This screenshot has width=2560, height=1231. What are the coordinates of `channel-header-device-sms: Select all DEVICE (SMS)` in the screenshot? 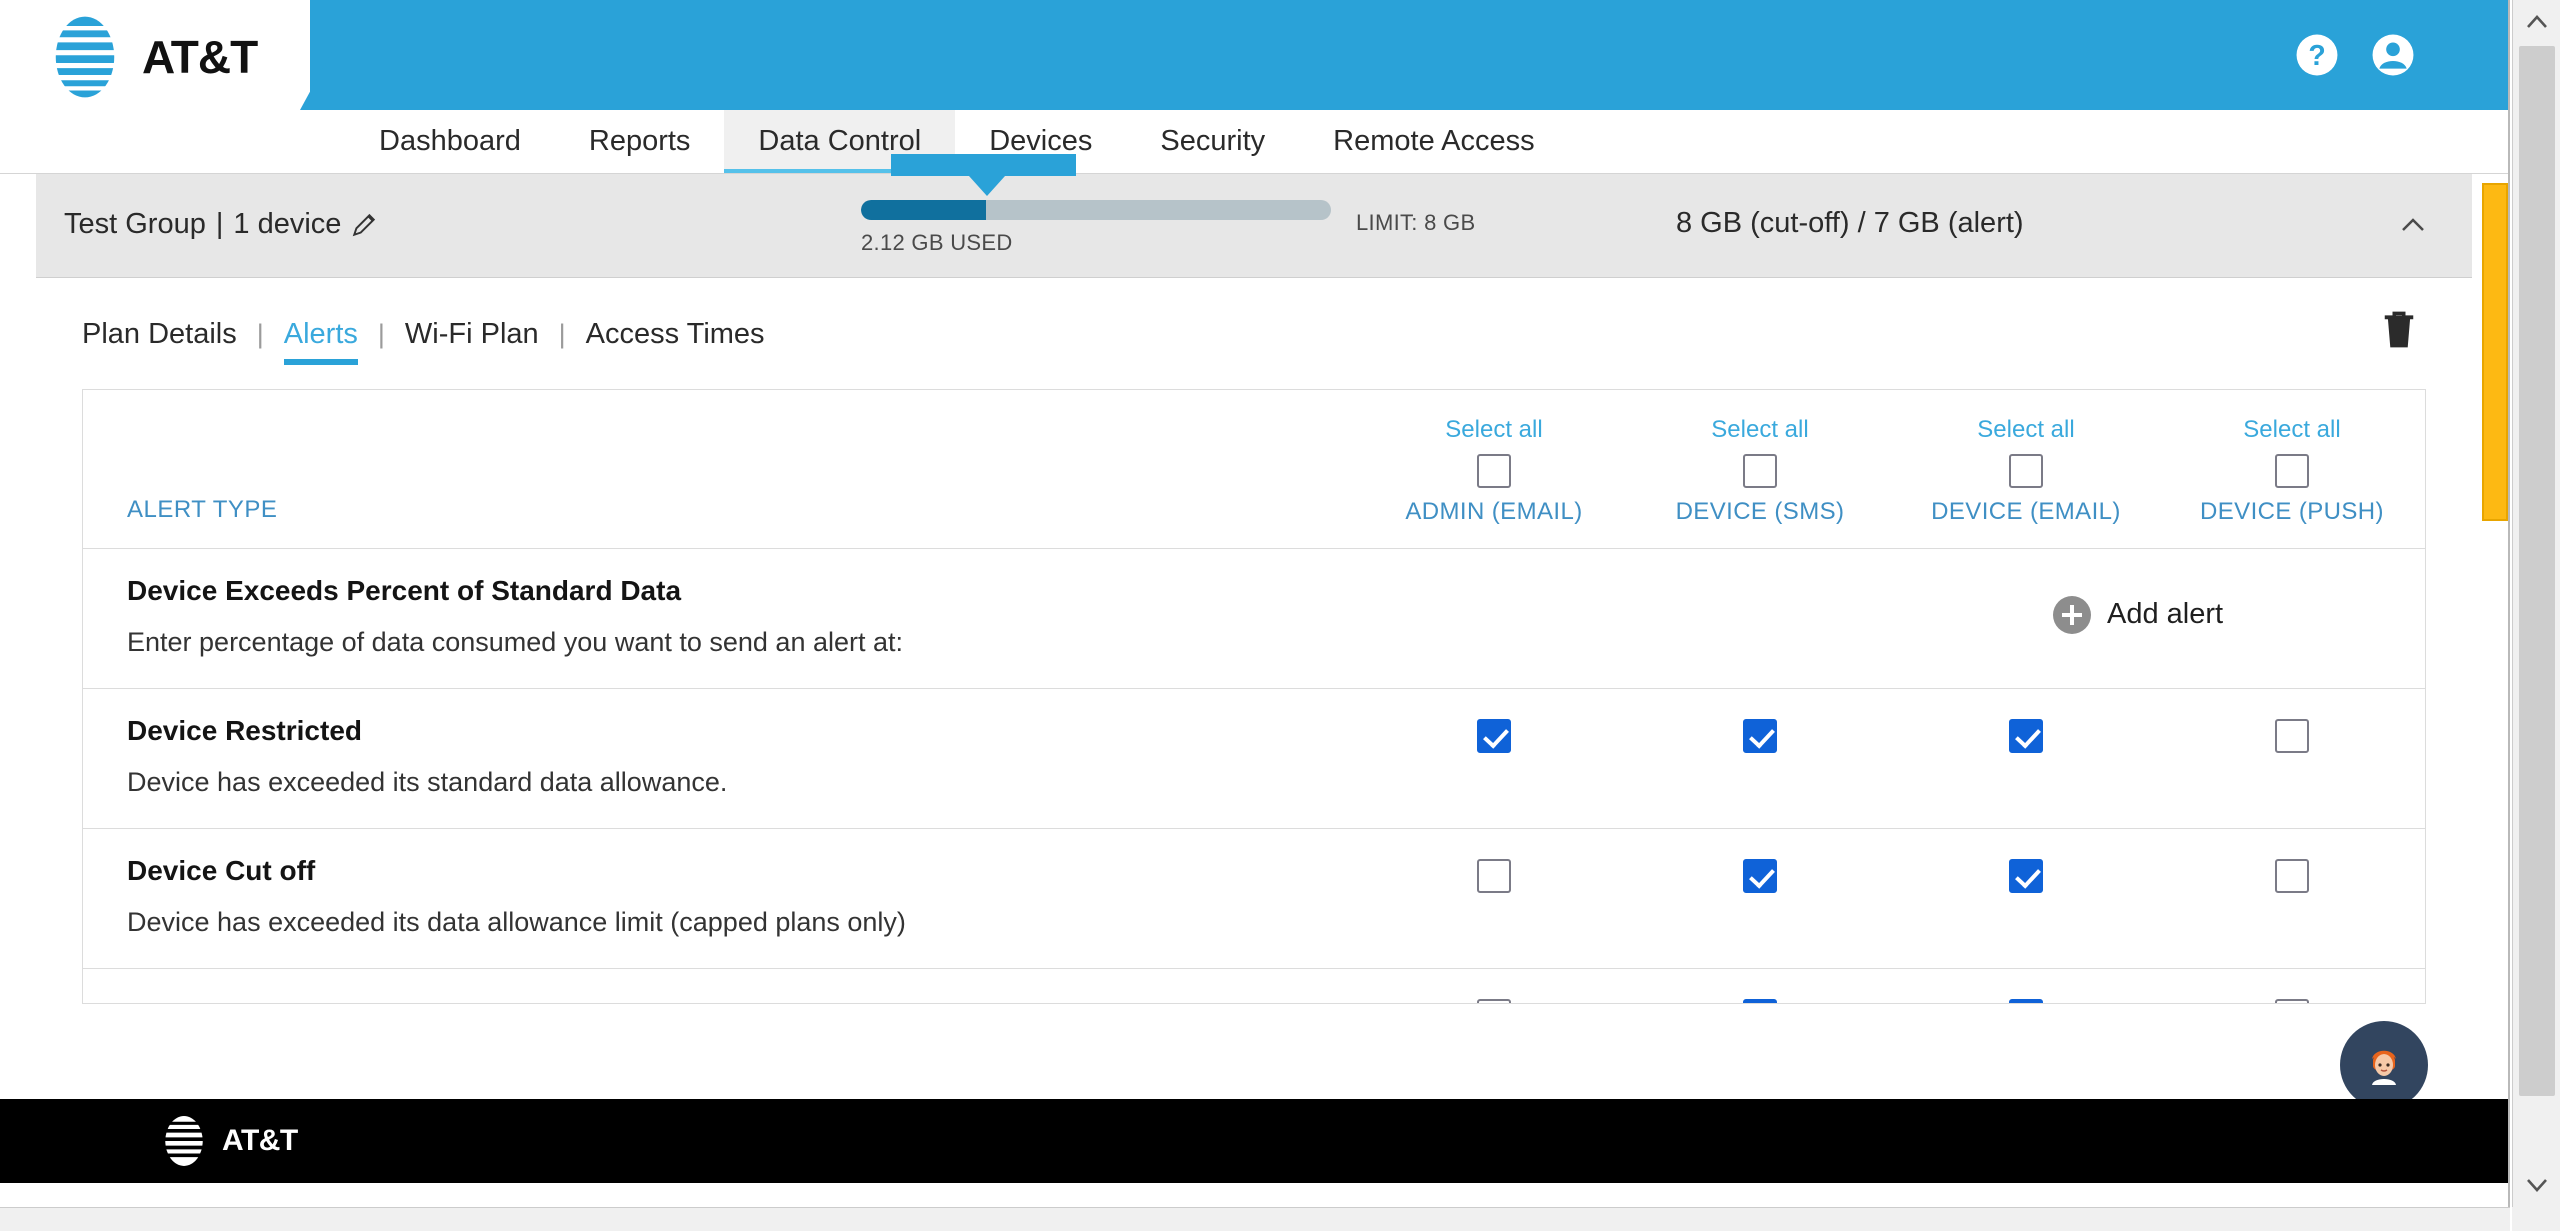 It's located at (1760, 469).